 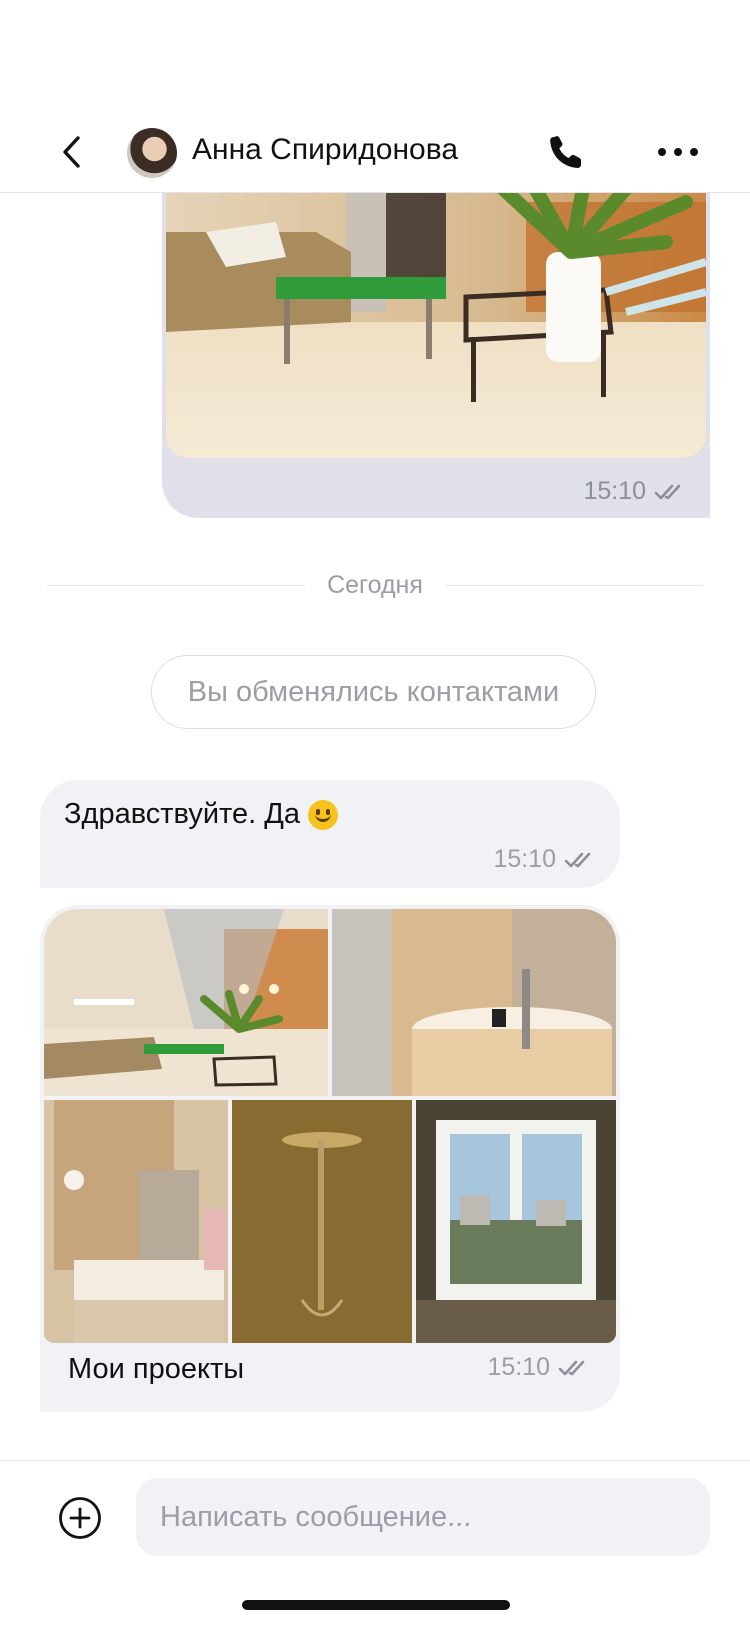 What do you see at coordinates (376, 1605) in the screenshot?
I see `home-indicator` at bounding box center [376, 1605].